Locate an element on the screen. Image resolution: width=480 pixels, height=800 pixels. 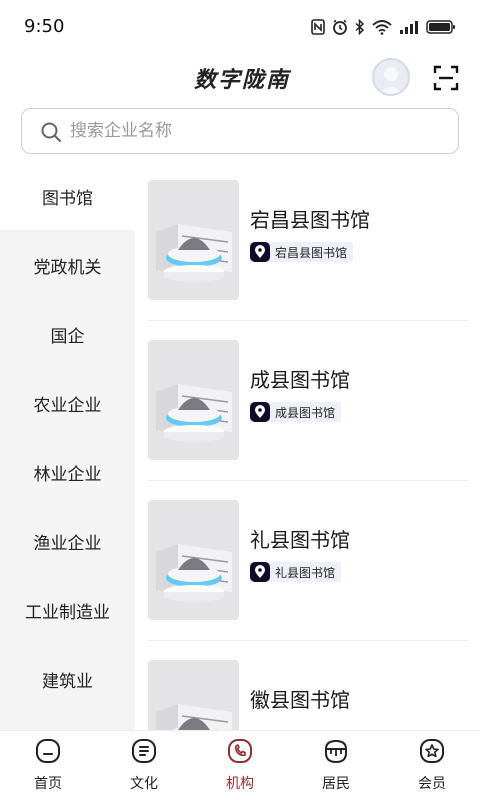
search-bar is located at coordinates (240, 131).